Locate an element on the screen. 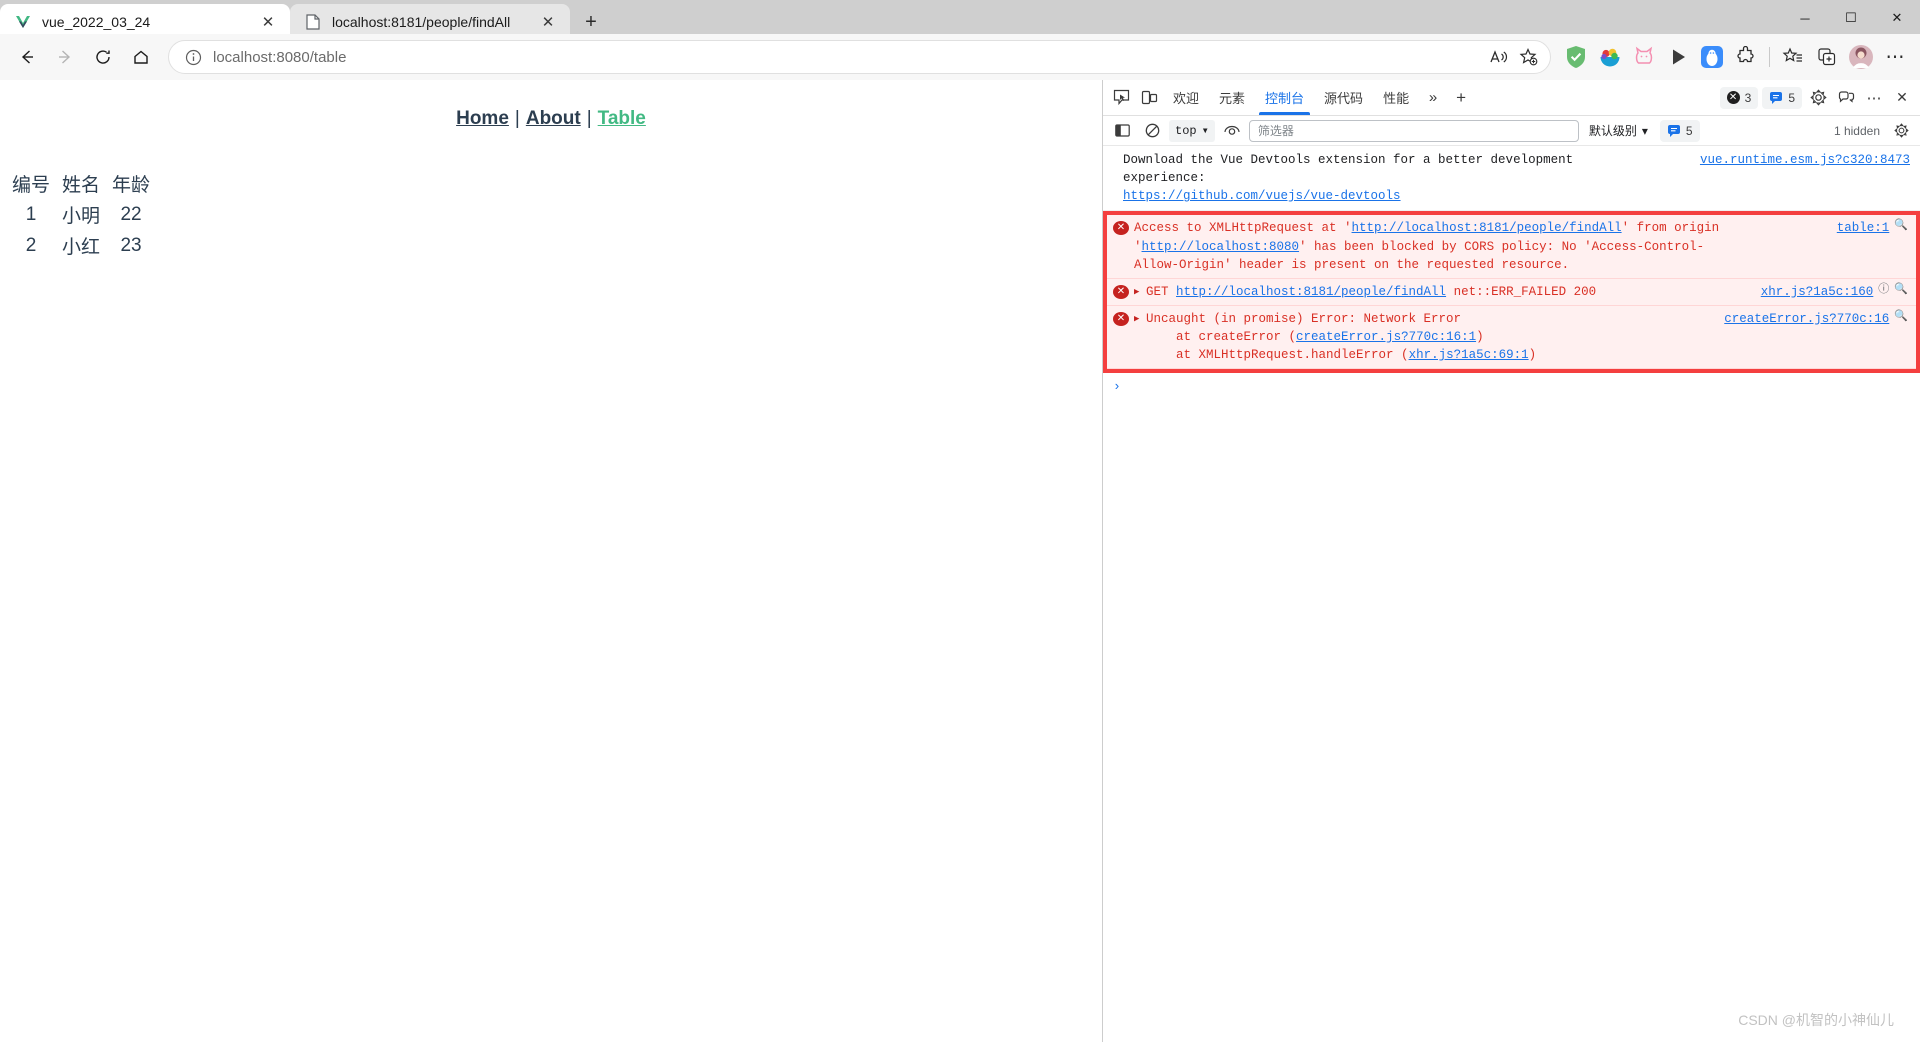  console-error-source: table:1 🔍 is located at coordinates (1867, 246).